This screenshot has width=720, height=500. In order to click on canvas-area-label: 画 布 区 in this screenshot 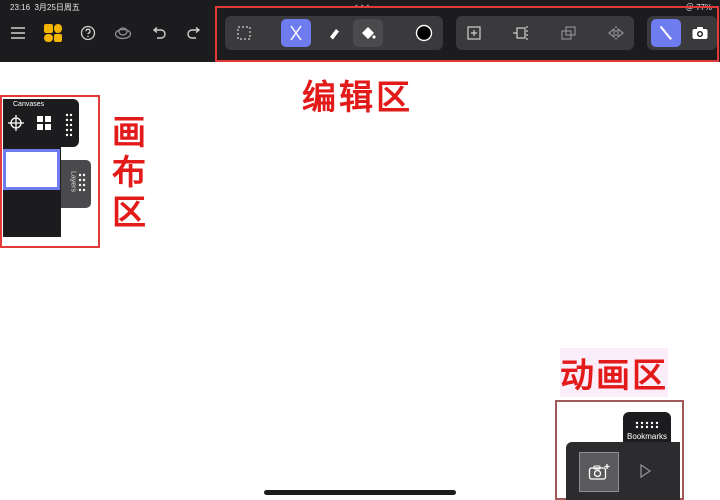, I will do `click(132, 173)`.